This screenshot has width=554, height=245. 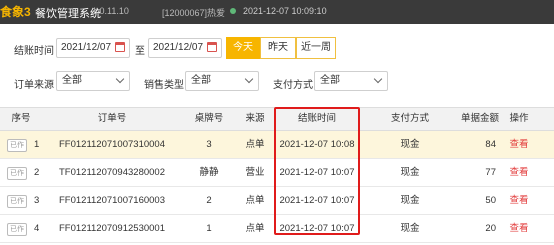 What do you see at coordinates (178, 47) in the screenshot?
I see `date-to-value: 2021/12/07` at bounding box center [178, 47].